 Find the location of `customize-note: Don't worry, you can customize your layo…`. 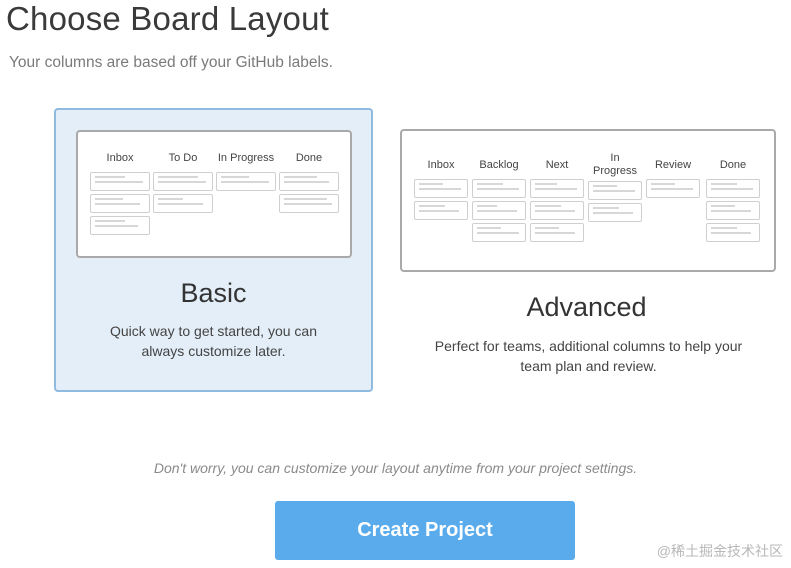

customize-note: Don't worry, you can customize your layo… is located at coordinates (395, 468).